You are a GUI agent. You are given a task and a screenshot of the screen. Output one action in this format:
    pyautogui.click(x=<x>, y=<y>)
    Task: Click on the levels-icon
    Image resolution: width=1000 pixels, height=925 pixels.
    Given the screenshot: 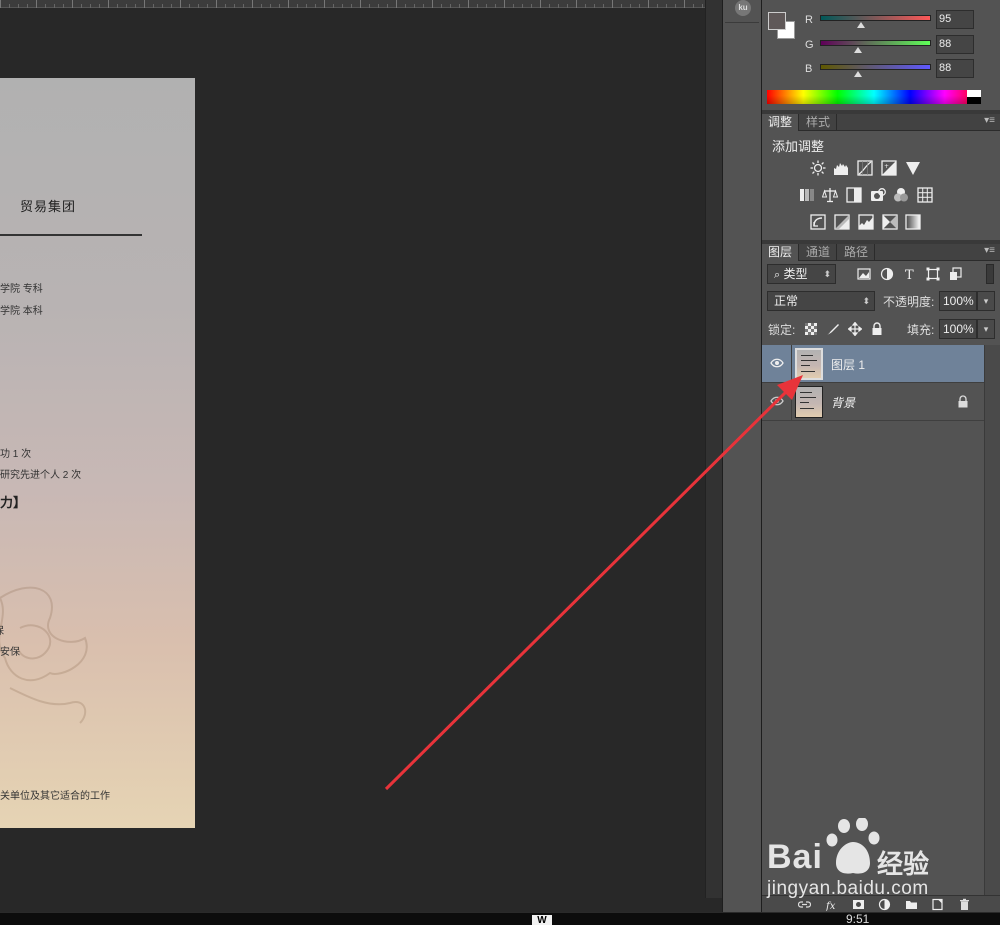 What is the action you would take?
    pyautogui.click(x=841, y=168)
    